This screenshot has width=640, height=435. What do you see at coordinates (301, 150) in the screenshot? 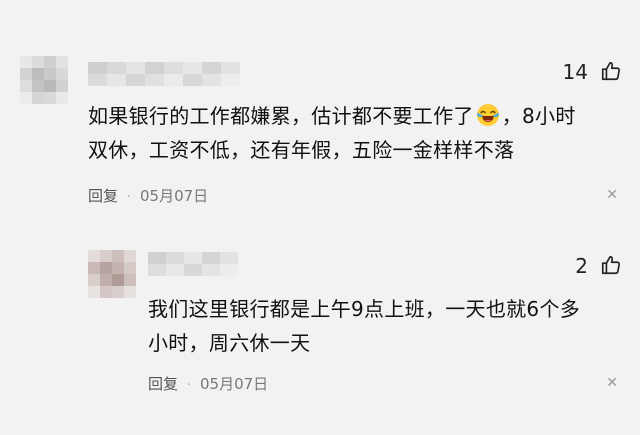
I see `comment-text-line2: 双休，工资不低，还有年假，五险一金样样不落` at bounding box center [301, 150].